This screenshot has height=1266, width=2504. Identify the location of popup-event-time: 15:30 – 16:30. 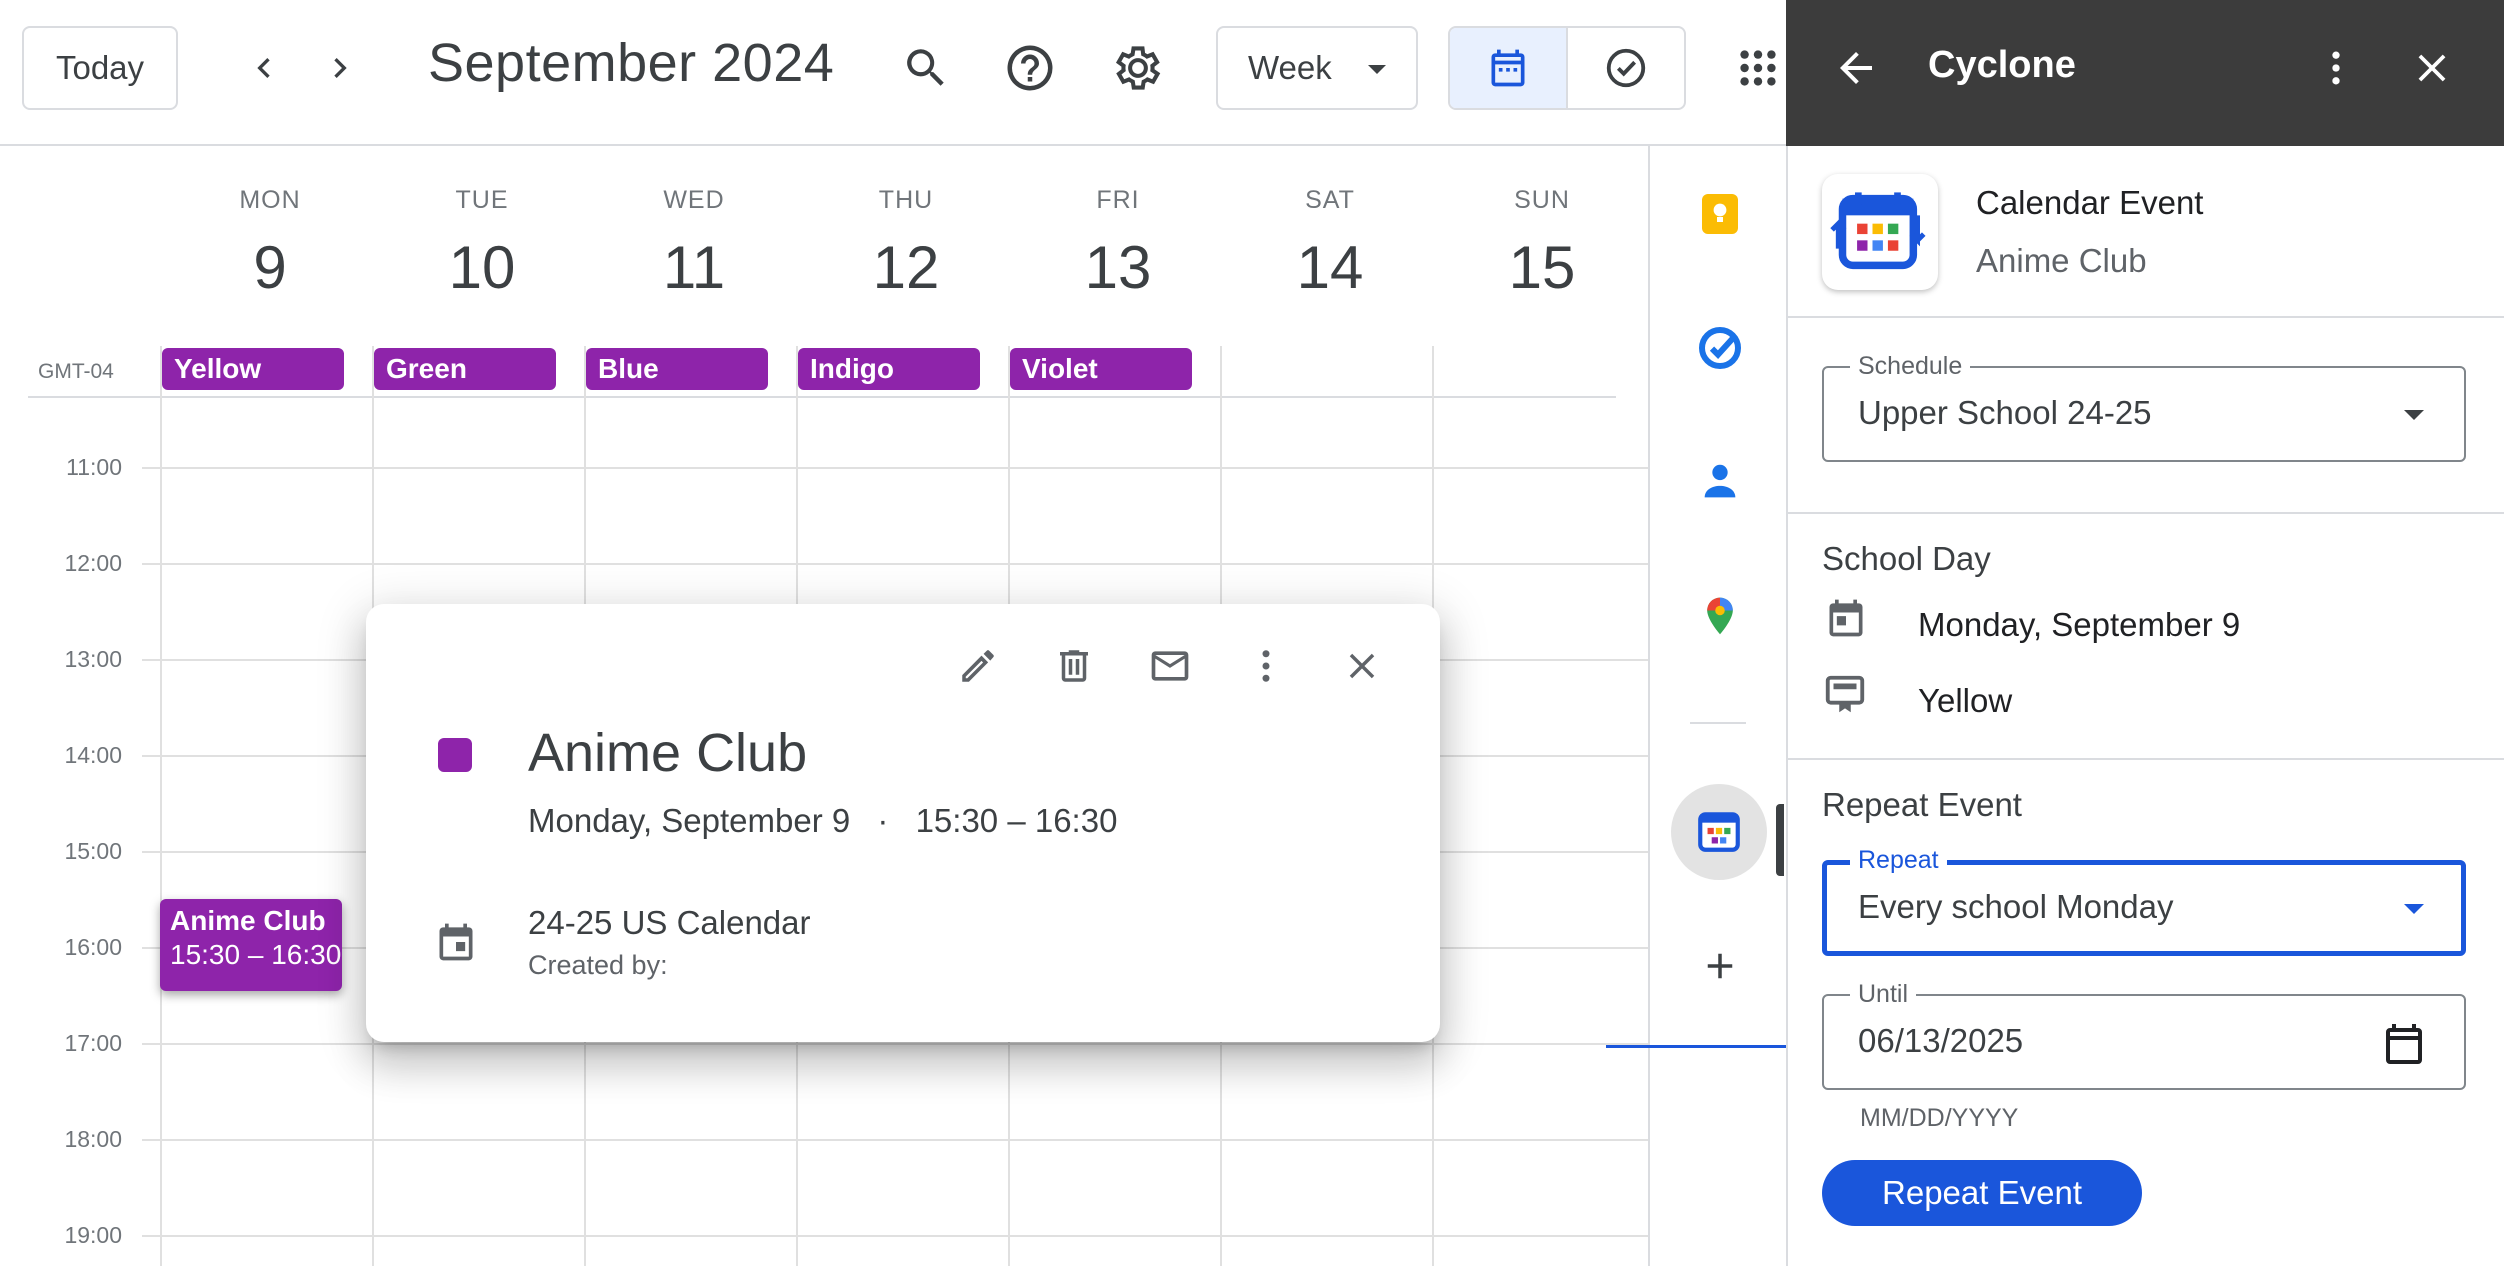
(1016, 820).